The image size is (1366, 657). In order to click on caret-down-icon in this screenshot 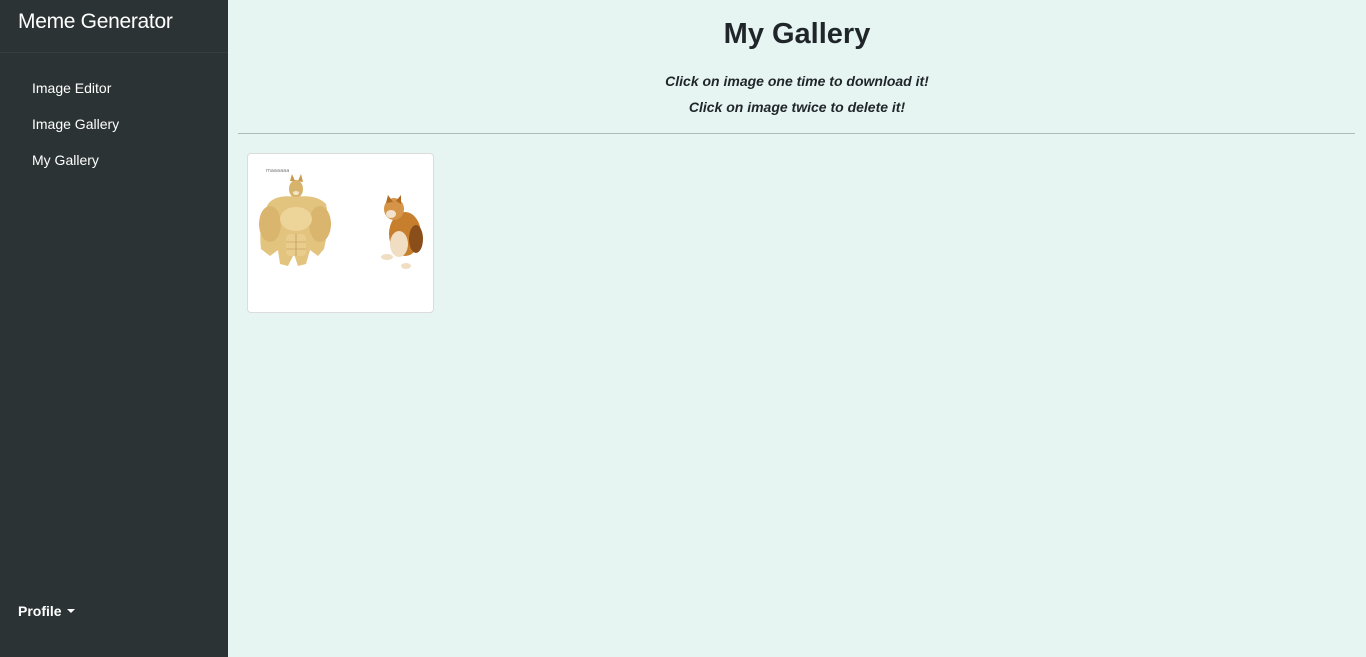, I will do `click(70, 611)`.